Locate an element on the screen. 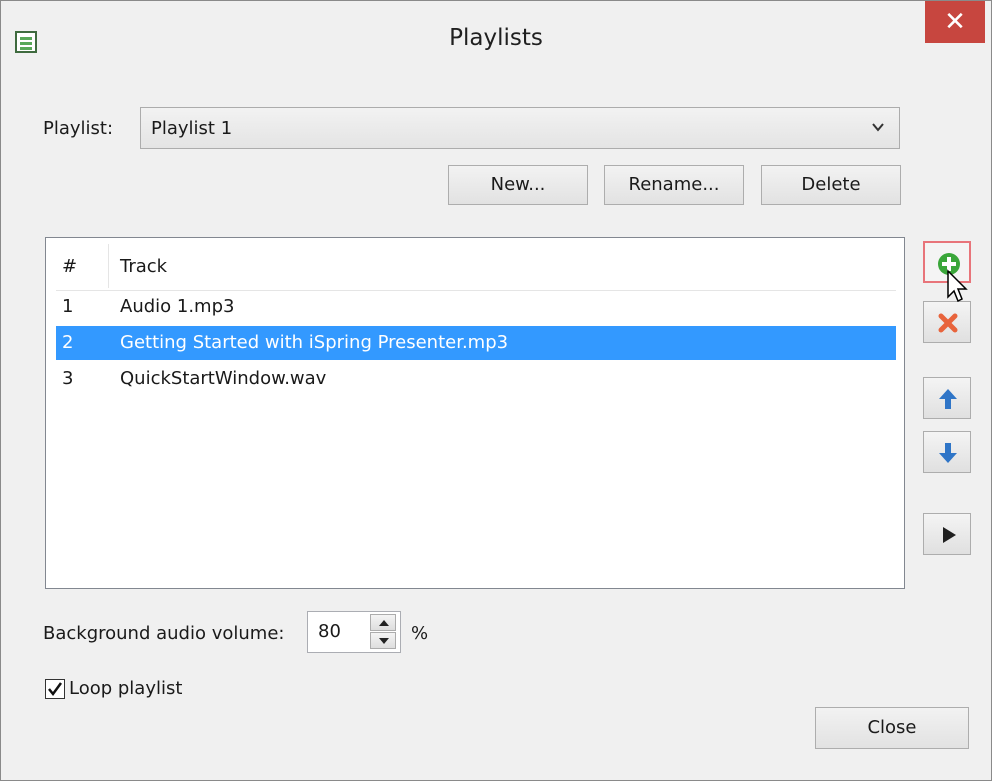  track-list-header: # Track is located at coordinates (476, 266).